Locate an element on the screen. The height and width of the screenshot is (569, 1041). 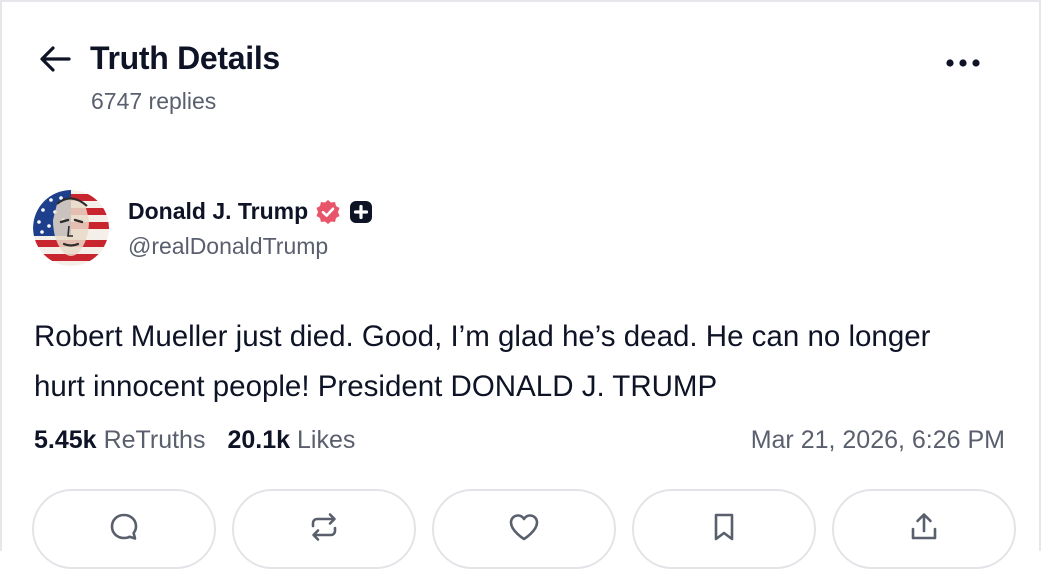
back-button is located at coordinates (55, 59).